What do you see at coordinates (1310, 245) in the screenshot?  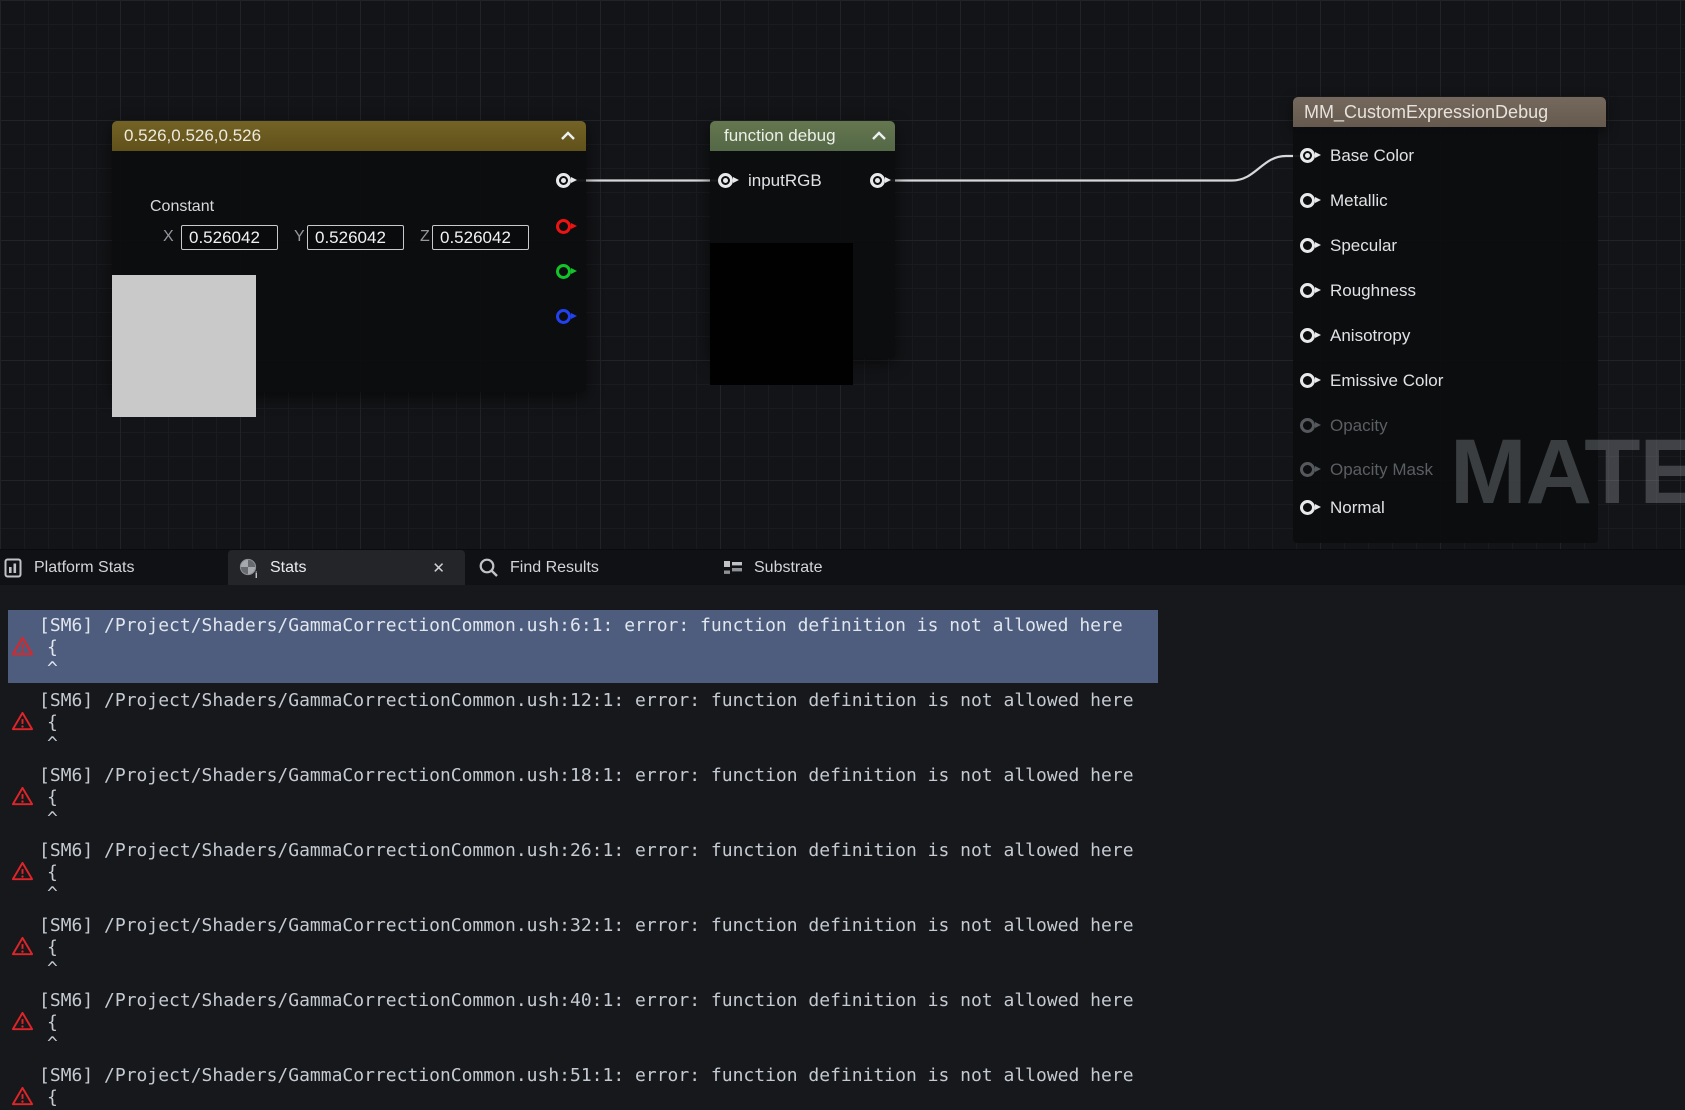 I see `specular-pin` at bounding box center [1310, 245].